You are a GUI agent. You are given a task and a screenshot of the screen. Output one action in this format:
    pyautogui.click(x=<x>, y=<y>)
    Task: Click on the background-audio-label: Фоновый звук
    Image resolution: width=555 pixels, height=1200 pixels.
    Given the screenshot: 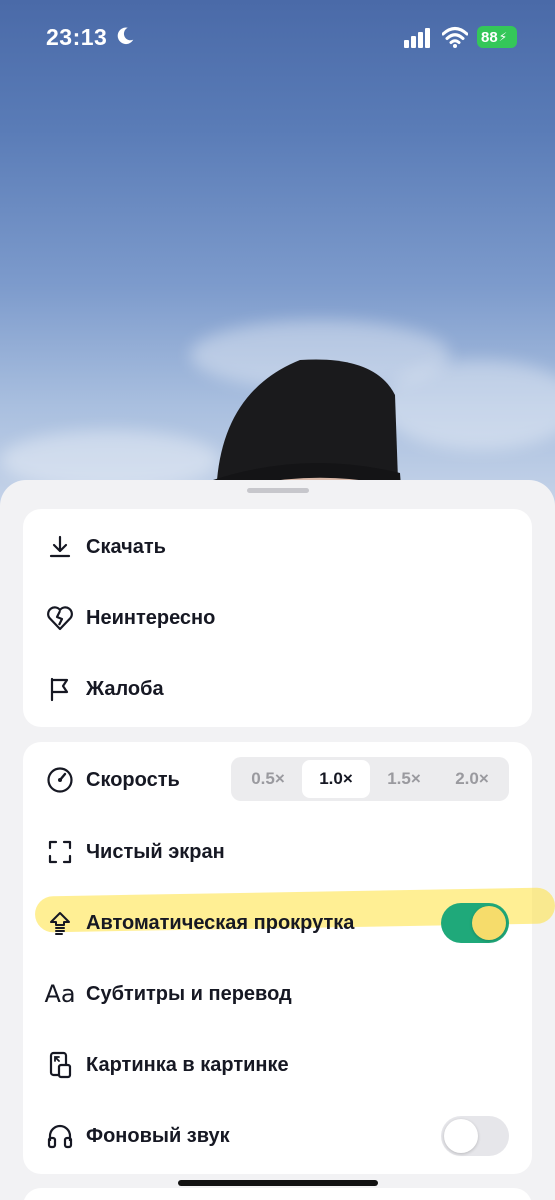 What is the action you would take?
    pyautogui.click(x=158, y=1135)
    